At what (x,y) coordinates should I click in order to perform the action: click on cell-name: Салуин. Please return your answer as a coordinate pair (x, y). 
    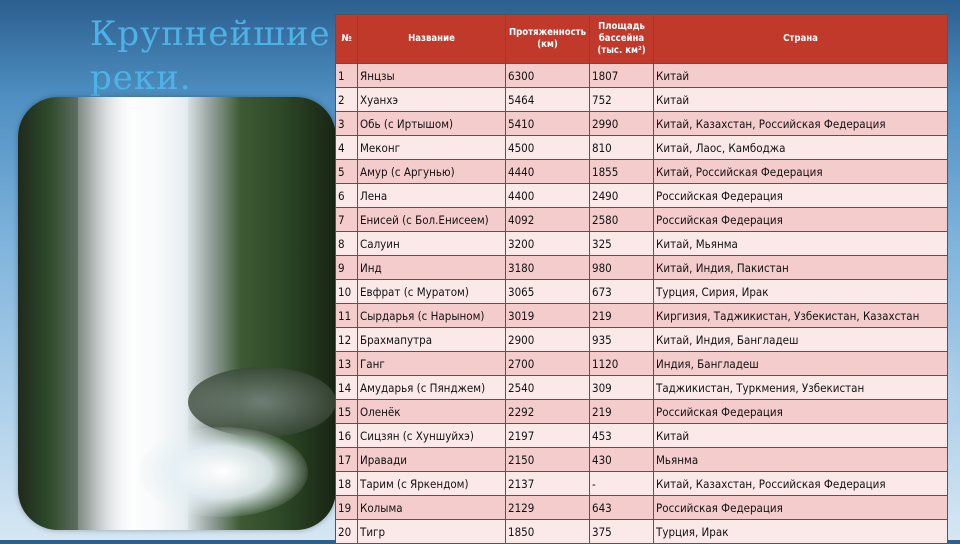
    Looking at the image, I should click on (431, 243).